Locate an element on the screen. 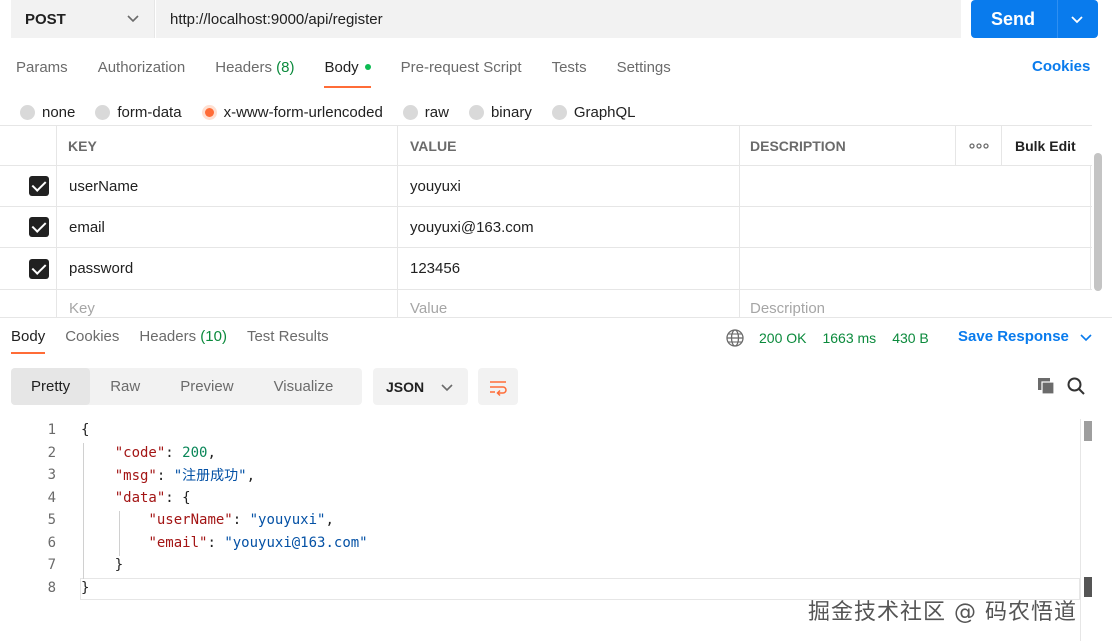  wrap-lines-button is located at coordinates (498, 386).